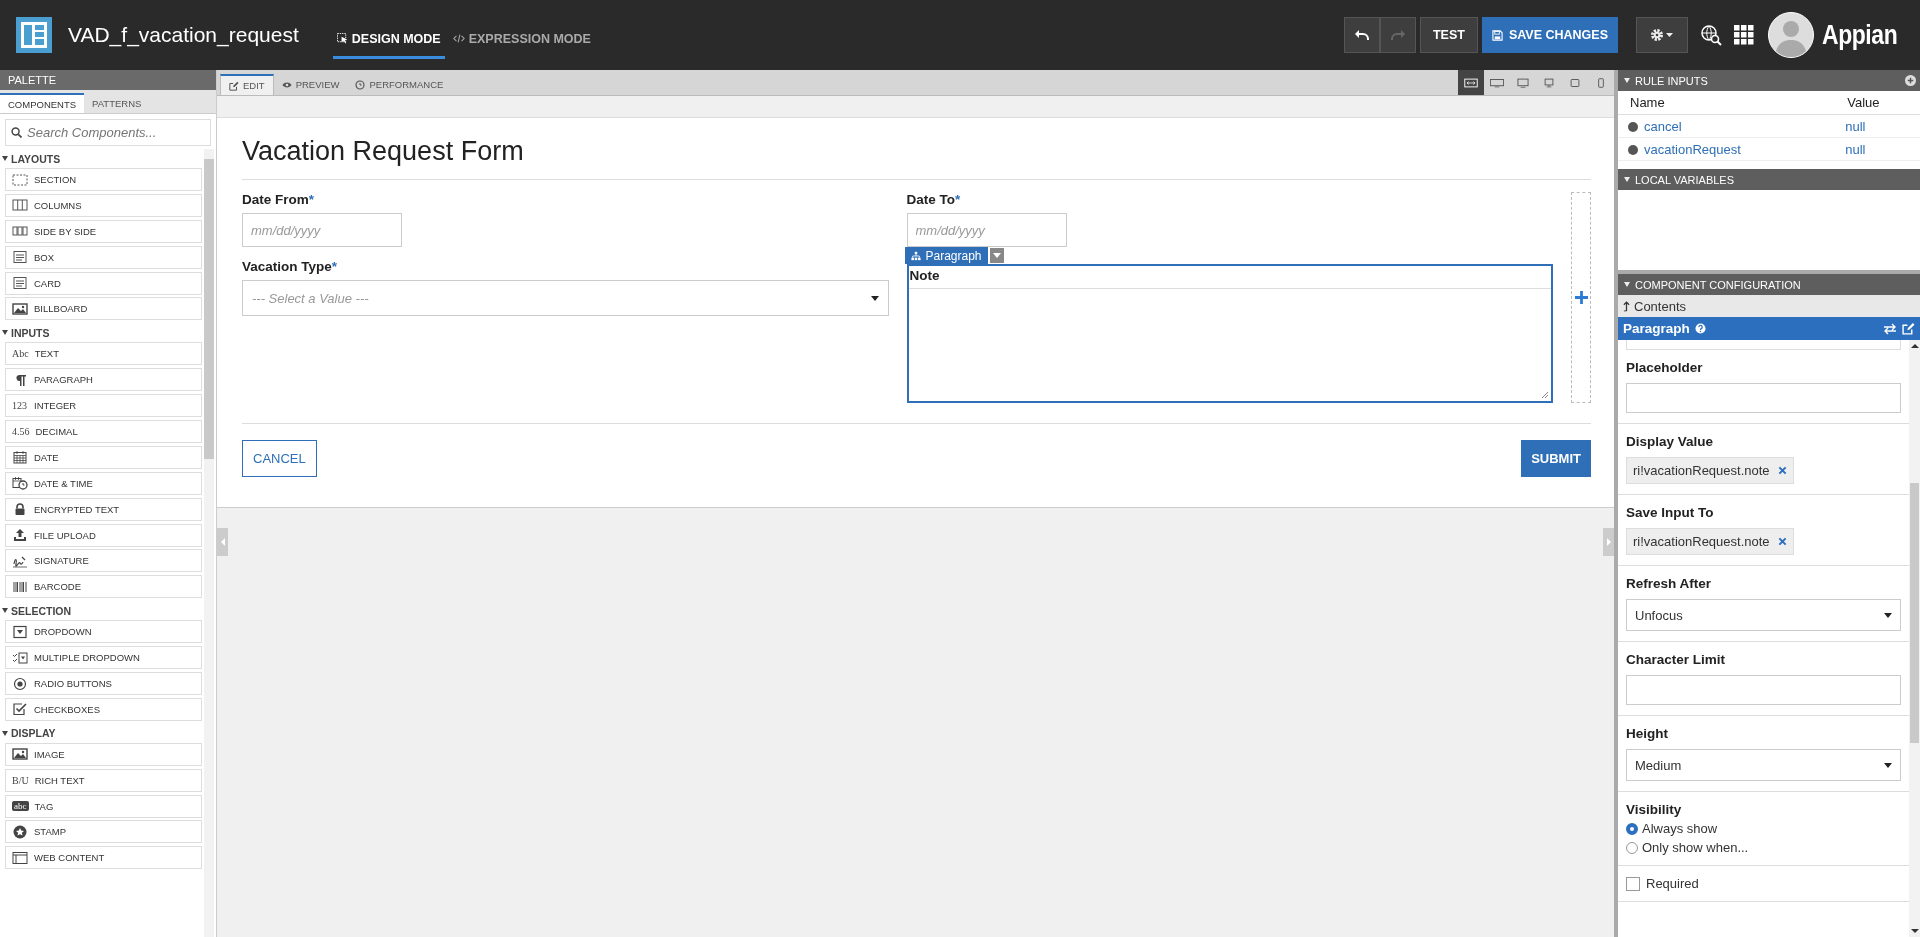 This screenshot has height=937, width=1920. I want to click on mode-tab: EXPRESSION MODE, so click(521, 38).